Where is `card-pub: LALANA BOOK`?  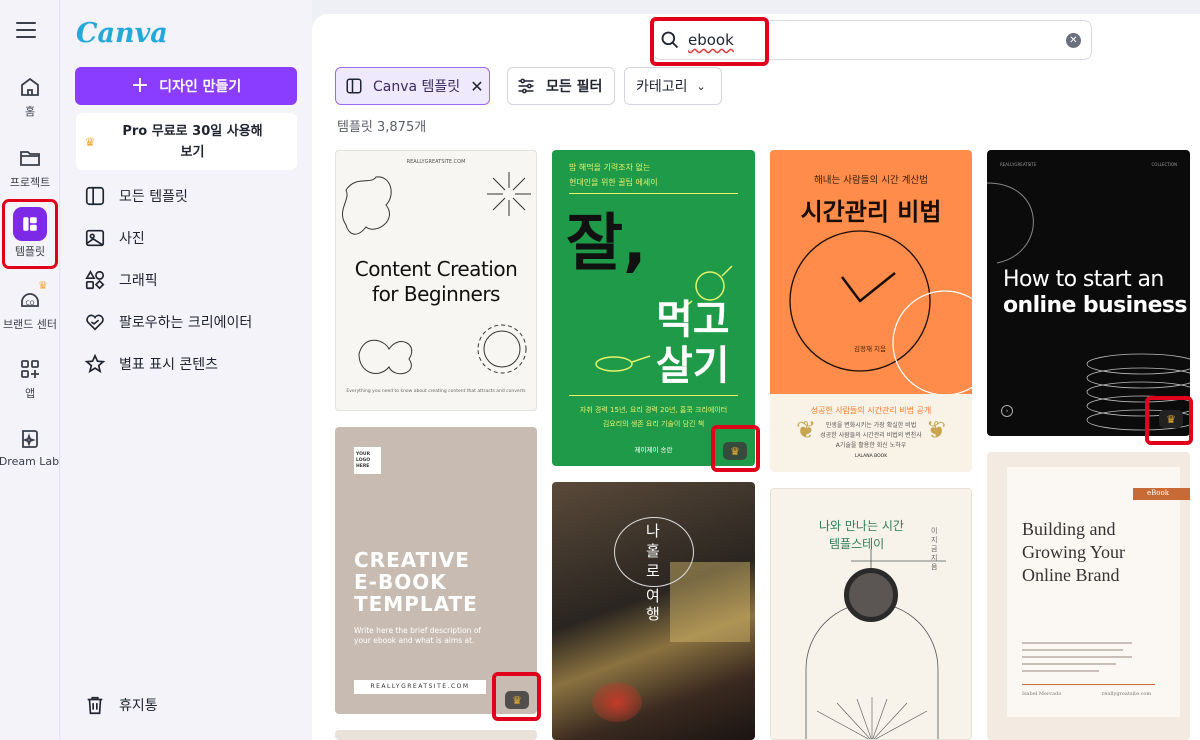 card-pub: LALANA BOOK is located at coordinates (871, 456).